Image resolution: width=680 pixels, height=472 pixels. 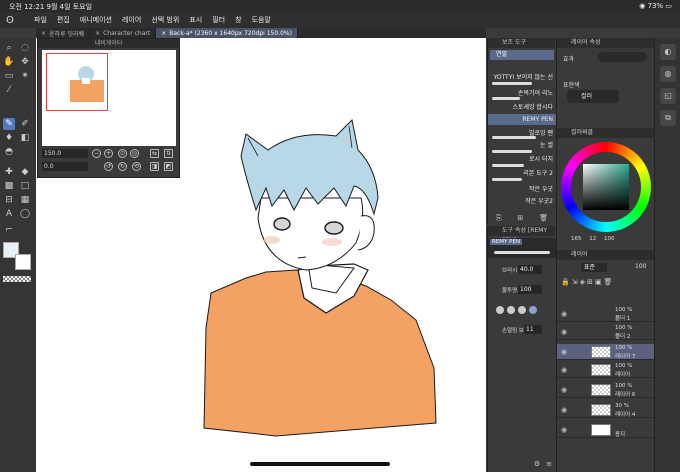 I want to click on new-layer-icon: ⊞, so click(x=590, y=288).